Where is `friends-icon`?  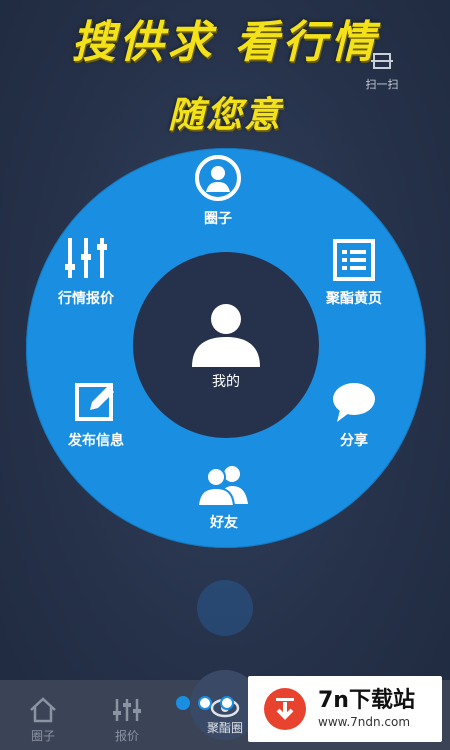
friends-icon is located at coordinates (222, 486).